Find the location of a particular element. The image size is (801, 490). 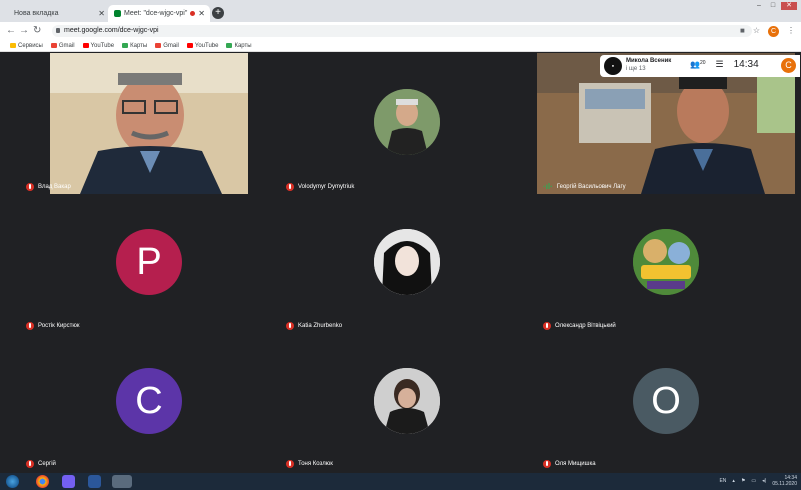

maximize-icon: □ is located at coordinates (773, 6).